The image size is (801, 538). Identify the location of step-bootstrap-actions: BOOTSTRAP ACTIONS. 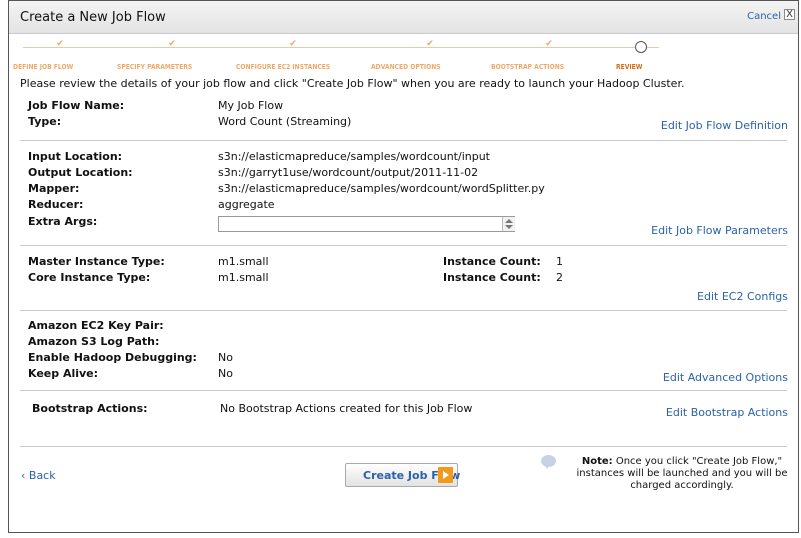
(527, 67).